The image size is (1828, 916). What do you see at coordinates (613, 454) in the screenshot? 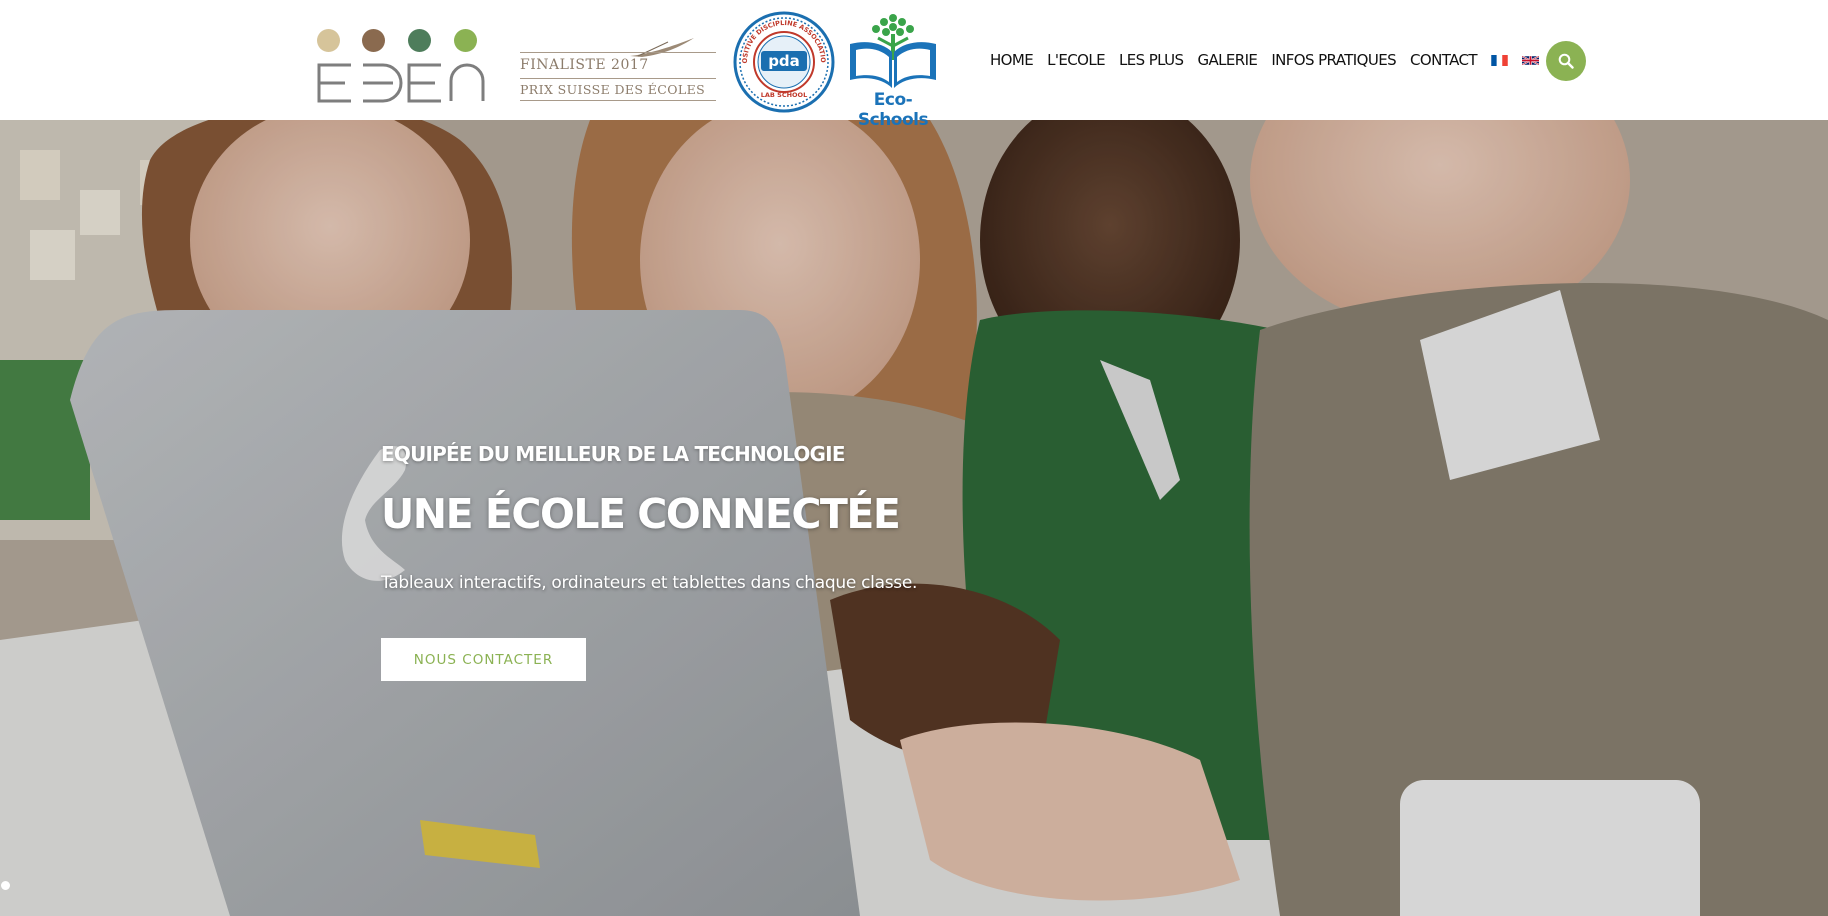
I see `hero-eyebrow: EQUIPÉE DU MEILLEUR DE LA TECHNOLOGIE` at bounding box center [613, 454].